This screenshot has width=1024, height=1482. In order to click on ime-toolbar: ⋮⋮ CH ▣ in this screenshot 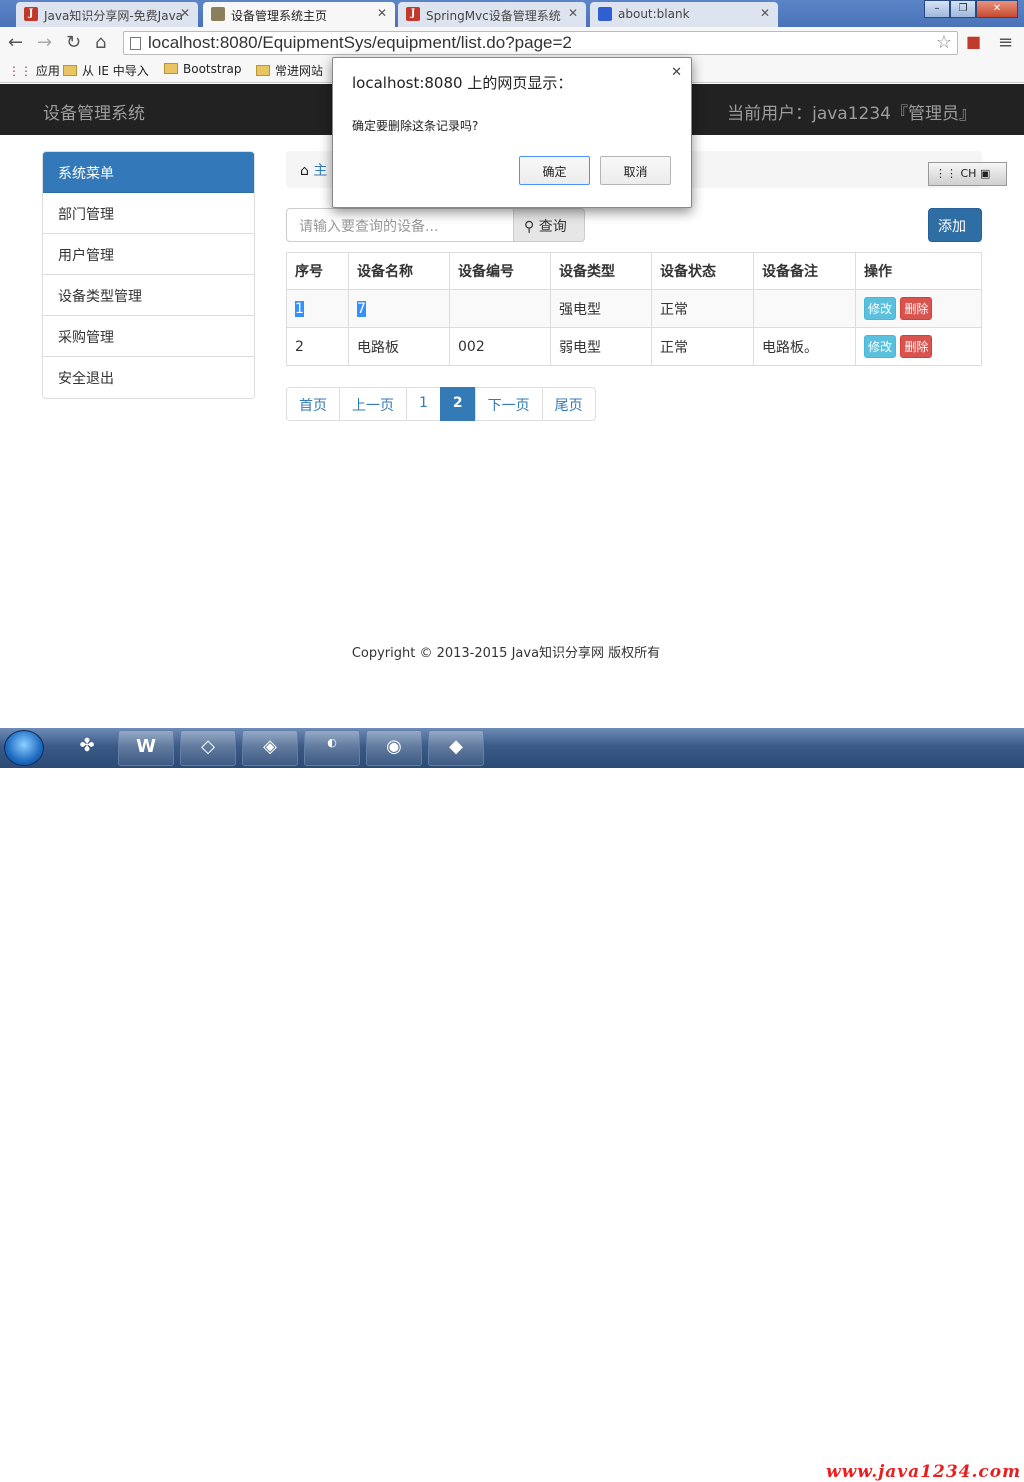, I will do `click(967, 174)`.